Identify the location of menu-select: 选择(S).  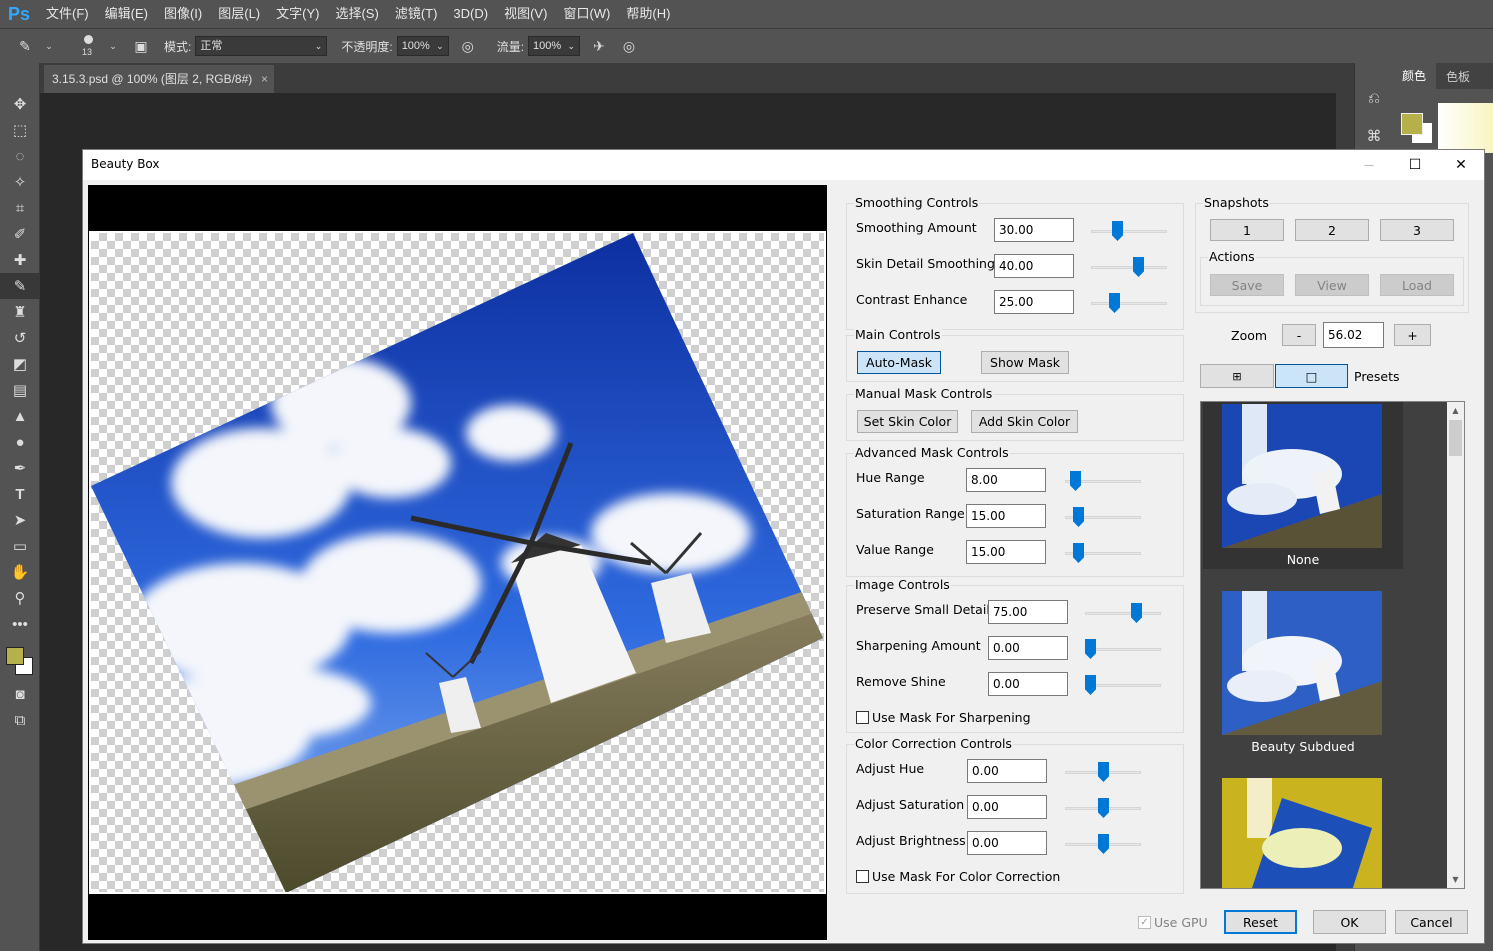
(356, 14).